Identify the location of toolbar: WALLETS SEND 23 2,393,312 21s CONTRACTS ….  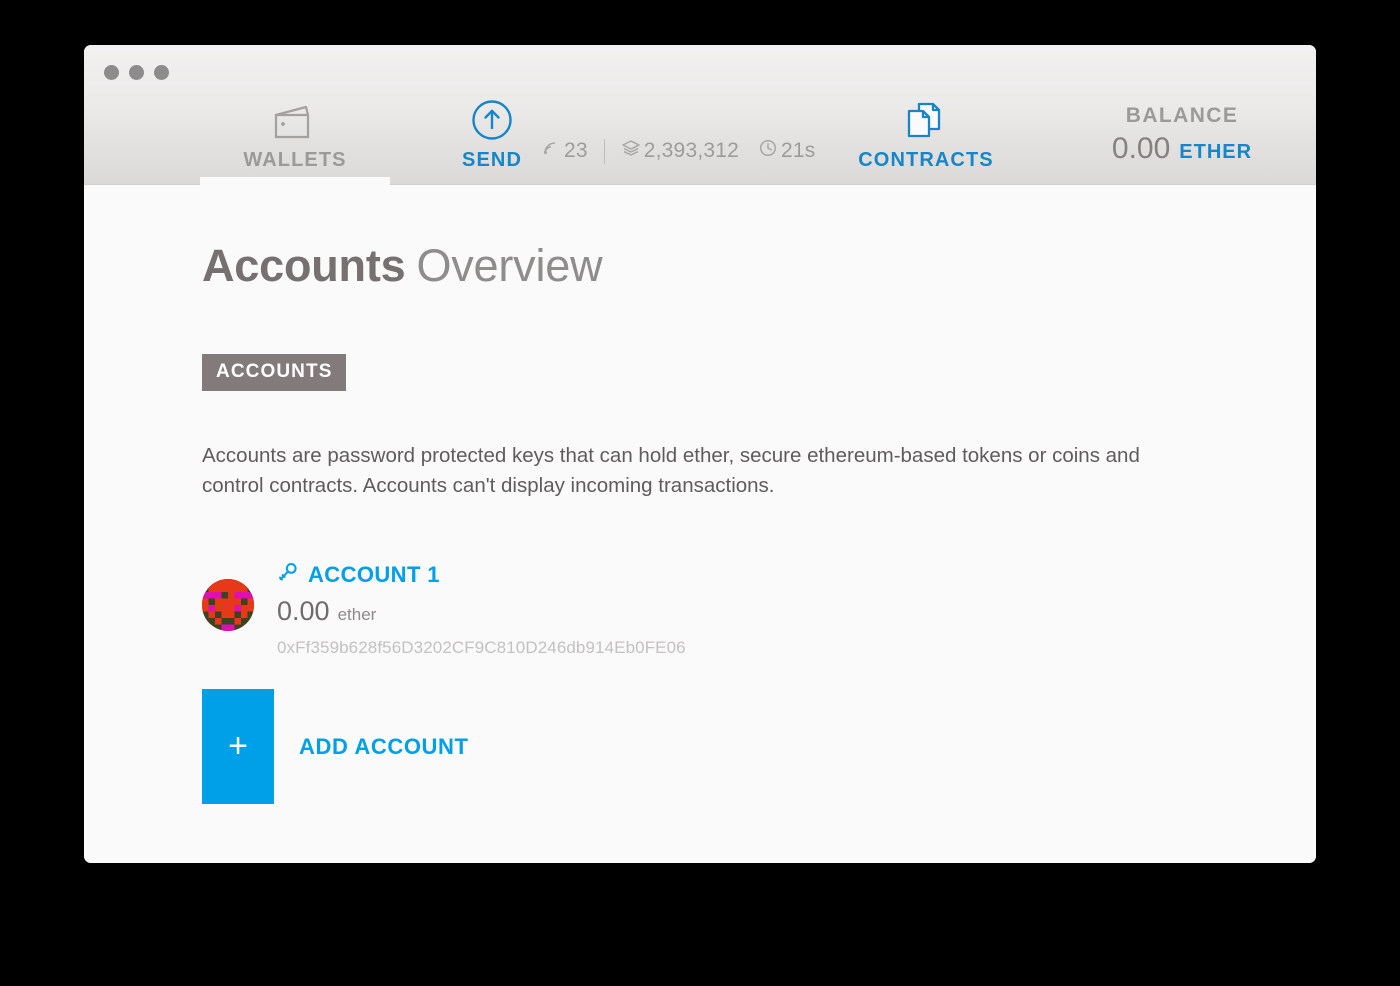
(700, 115).